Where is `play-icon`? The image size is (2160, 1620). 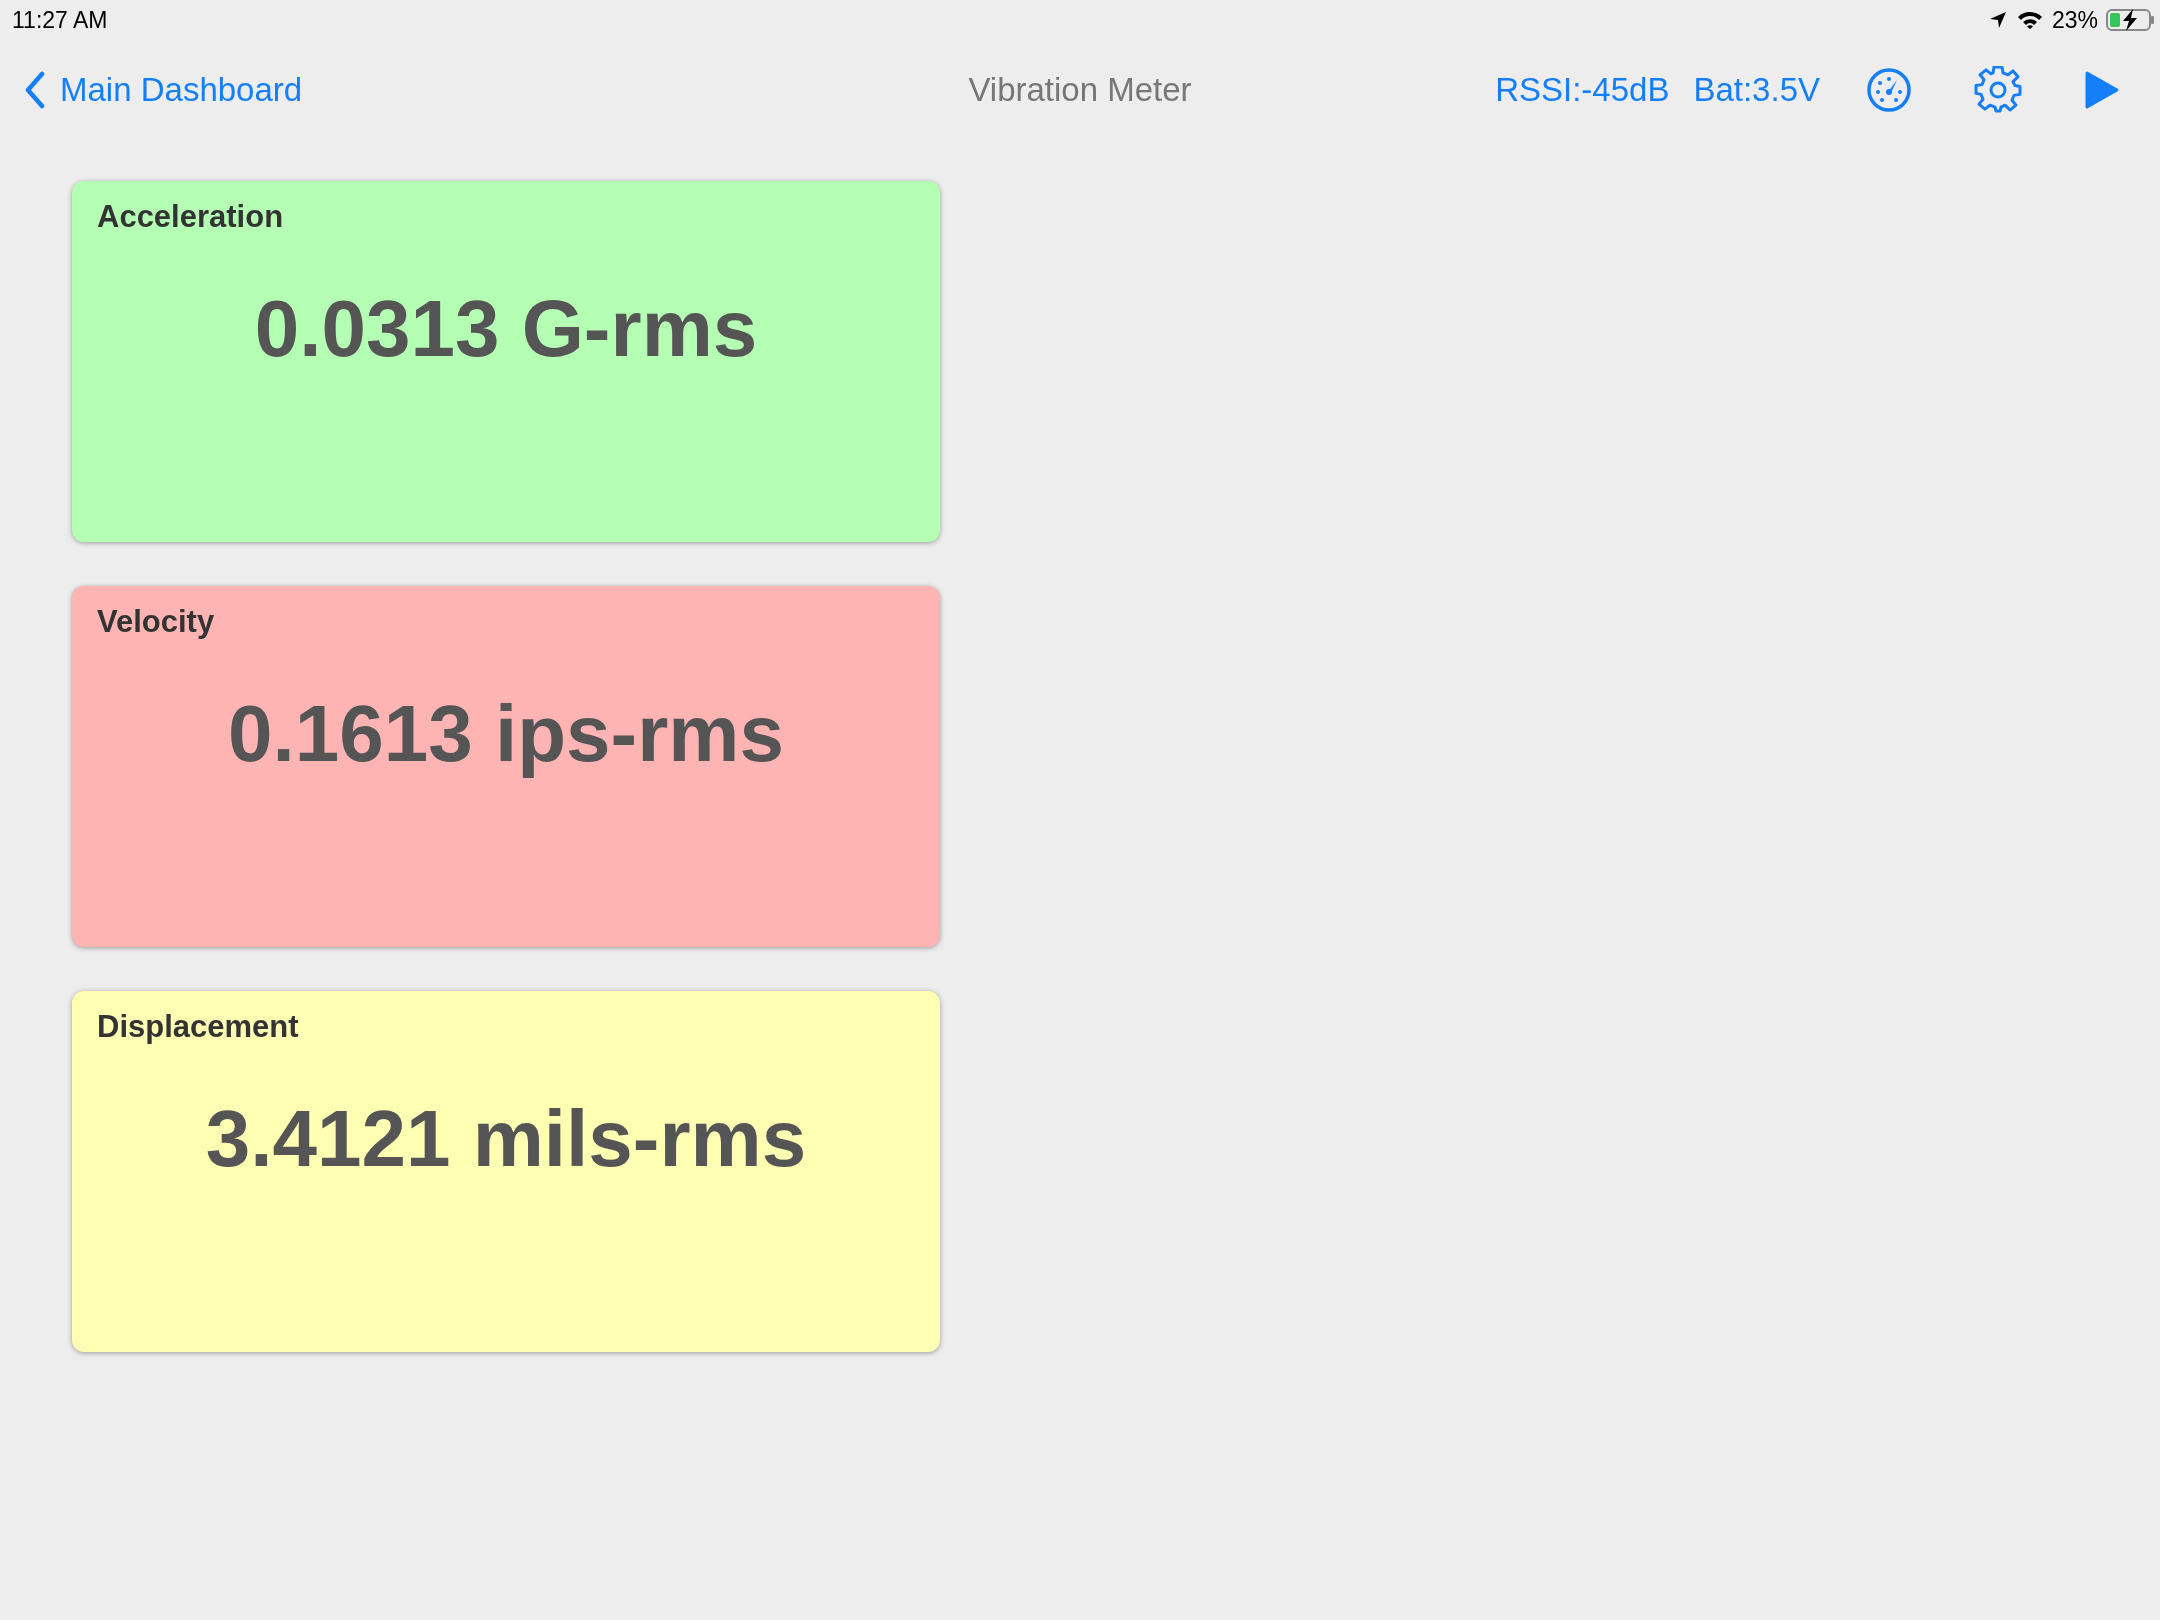 play-icon is located at coordinates (2102, 90).